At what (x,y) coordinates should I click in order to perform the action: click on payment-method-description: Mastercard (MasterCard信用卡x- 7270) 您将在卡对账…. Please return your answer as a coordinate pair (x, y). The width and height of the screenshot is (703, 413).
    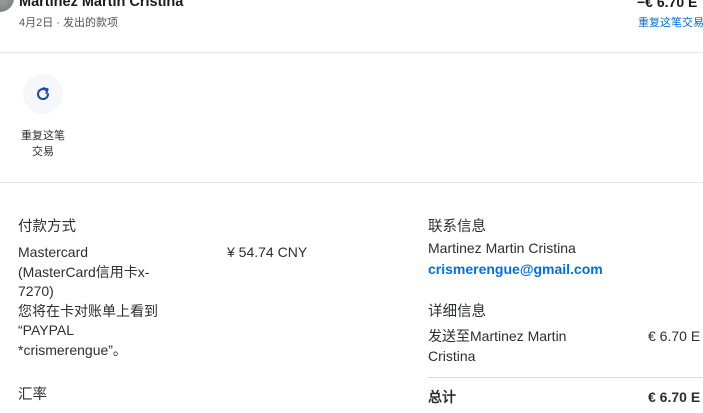
    Looking at the image, I should click on (88, 301).